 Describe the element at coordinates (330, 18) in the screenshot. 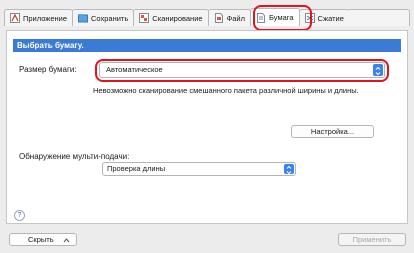

I see `tab-label: Сжатие` at that location.